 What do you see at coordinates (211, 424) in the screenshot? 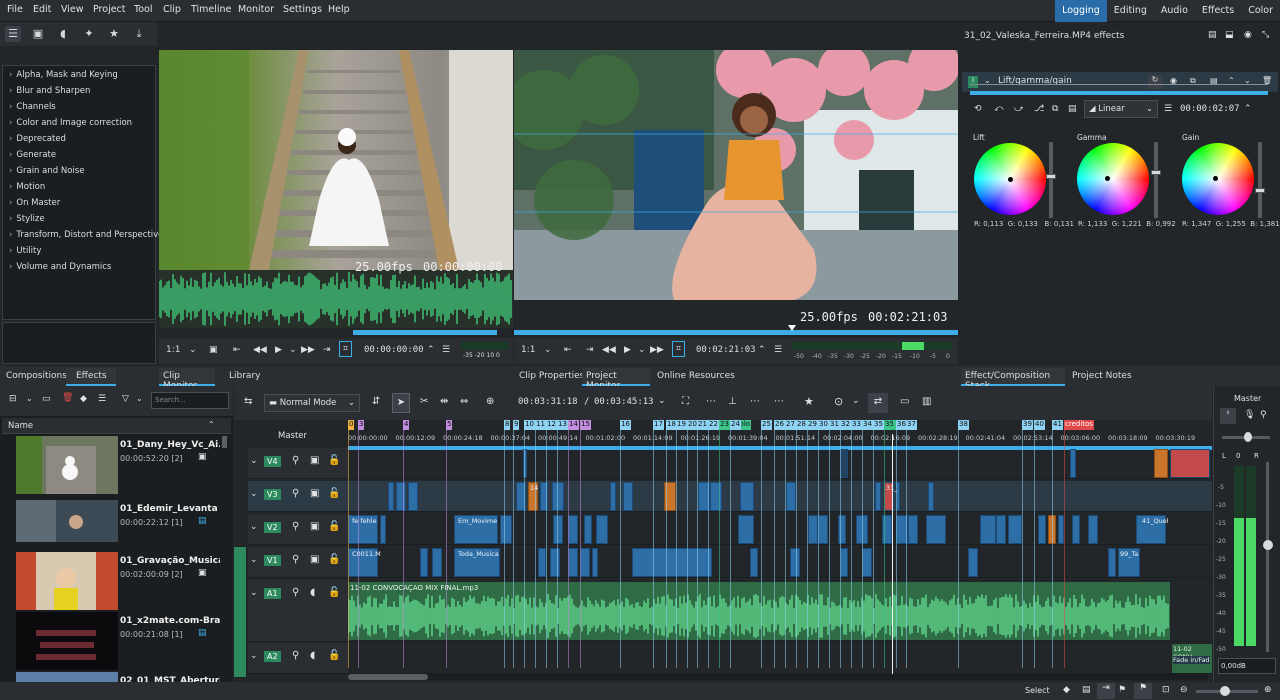
I see `scroll-up-icon: ⌃` at bounding box center [211, 424].